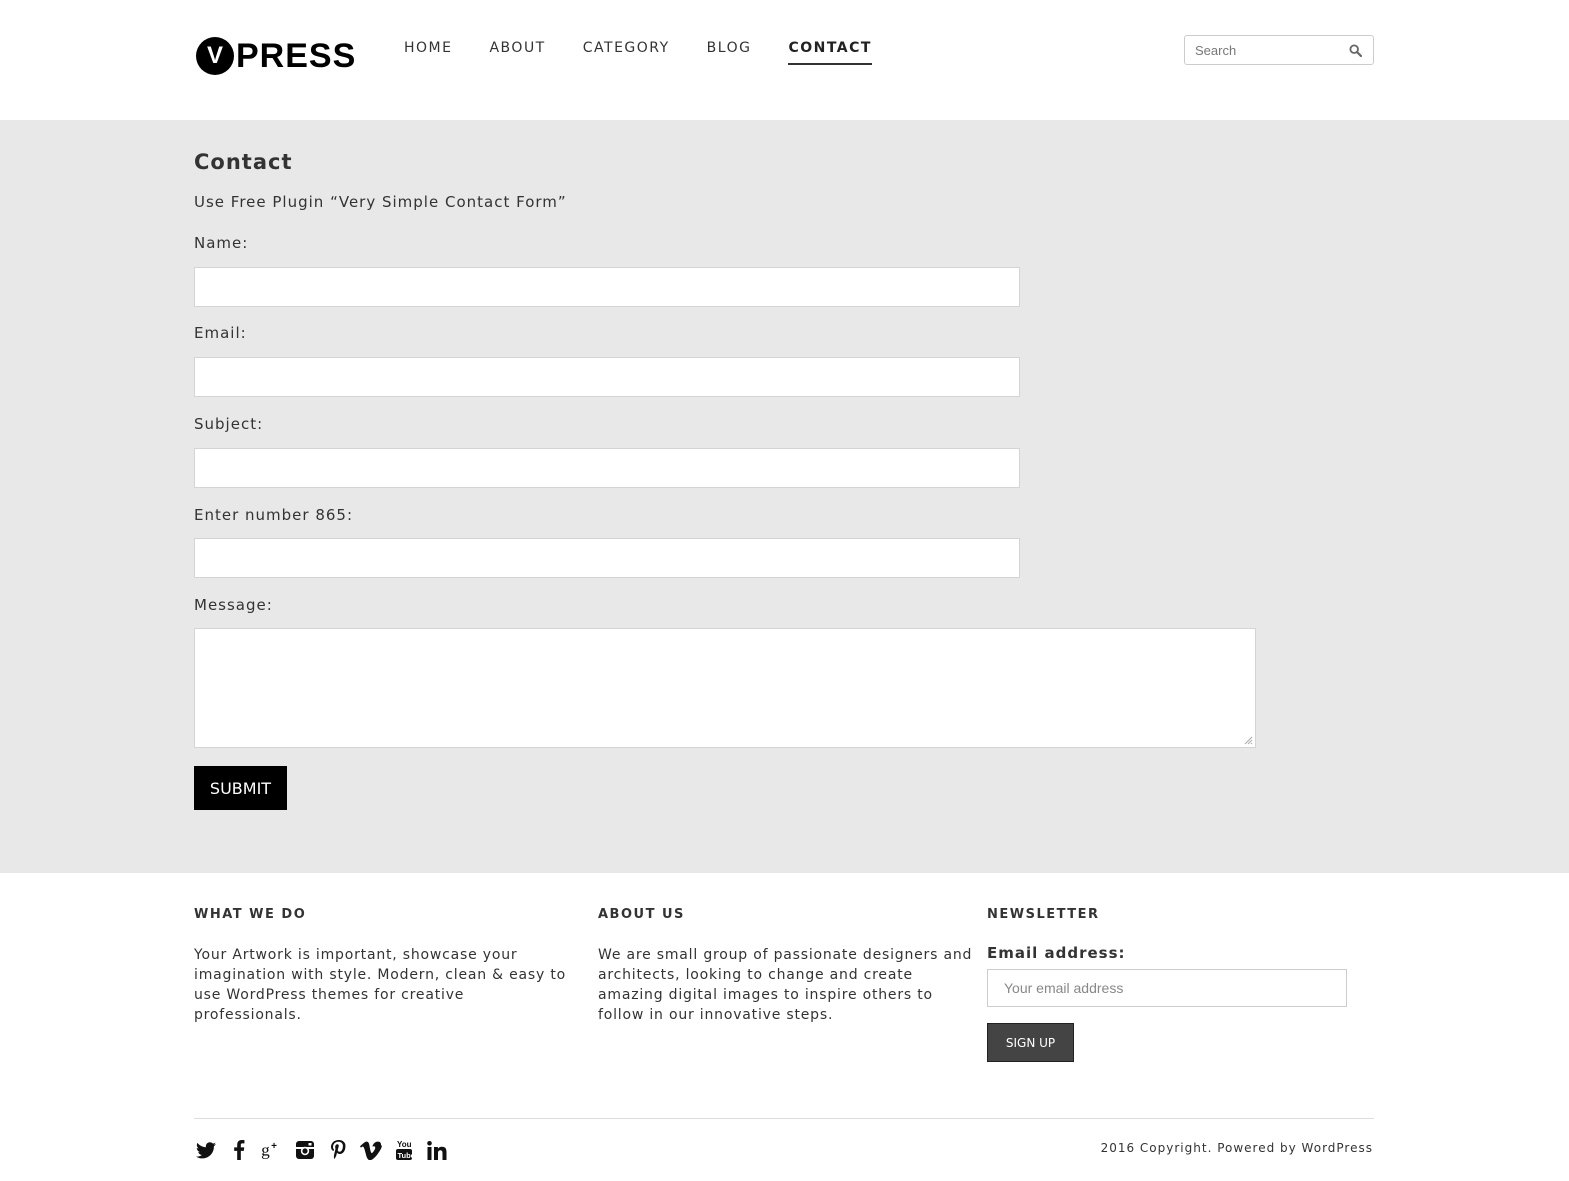 The width and height of the screenshot is (1569, 1181). What do you see at coordinates (274, 515) in the screenshot?
I see `captcha-label: Enter number 865:` at bounding box center [274, 515].